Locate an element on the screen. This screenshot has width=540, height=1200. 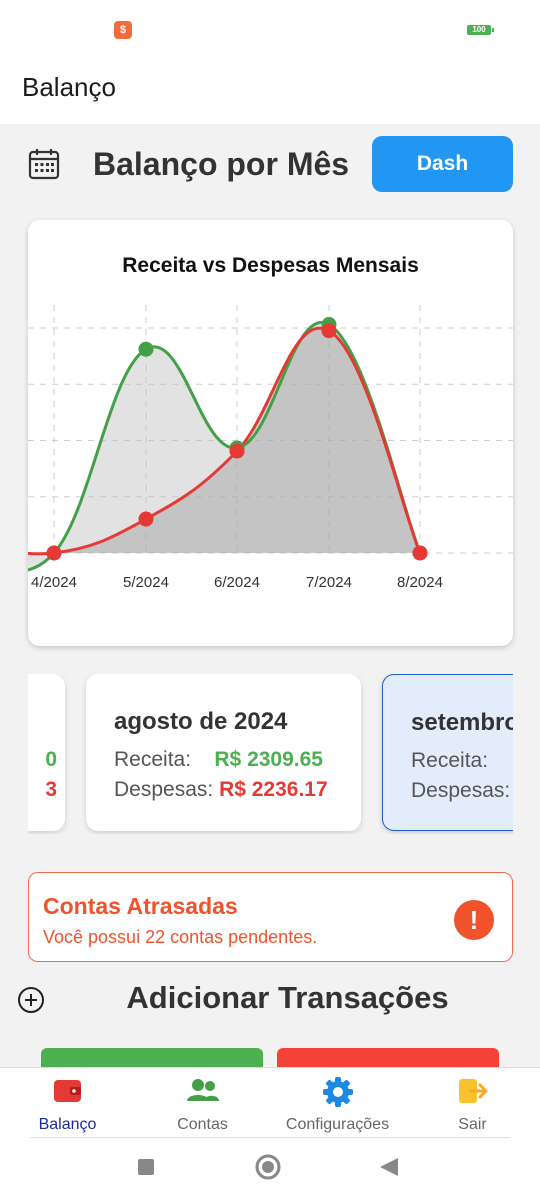
month-card-setembro: setembro Receita: Despesas: is located at coordinates (447, 752).